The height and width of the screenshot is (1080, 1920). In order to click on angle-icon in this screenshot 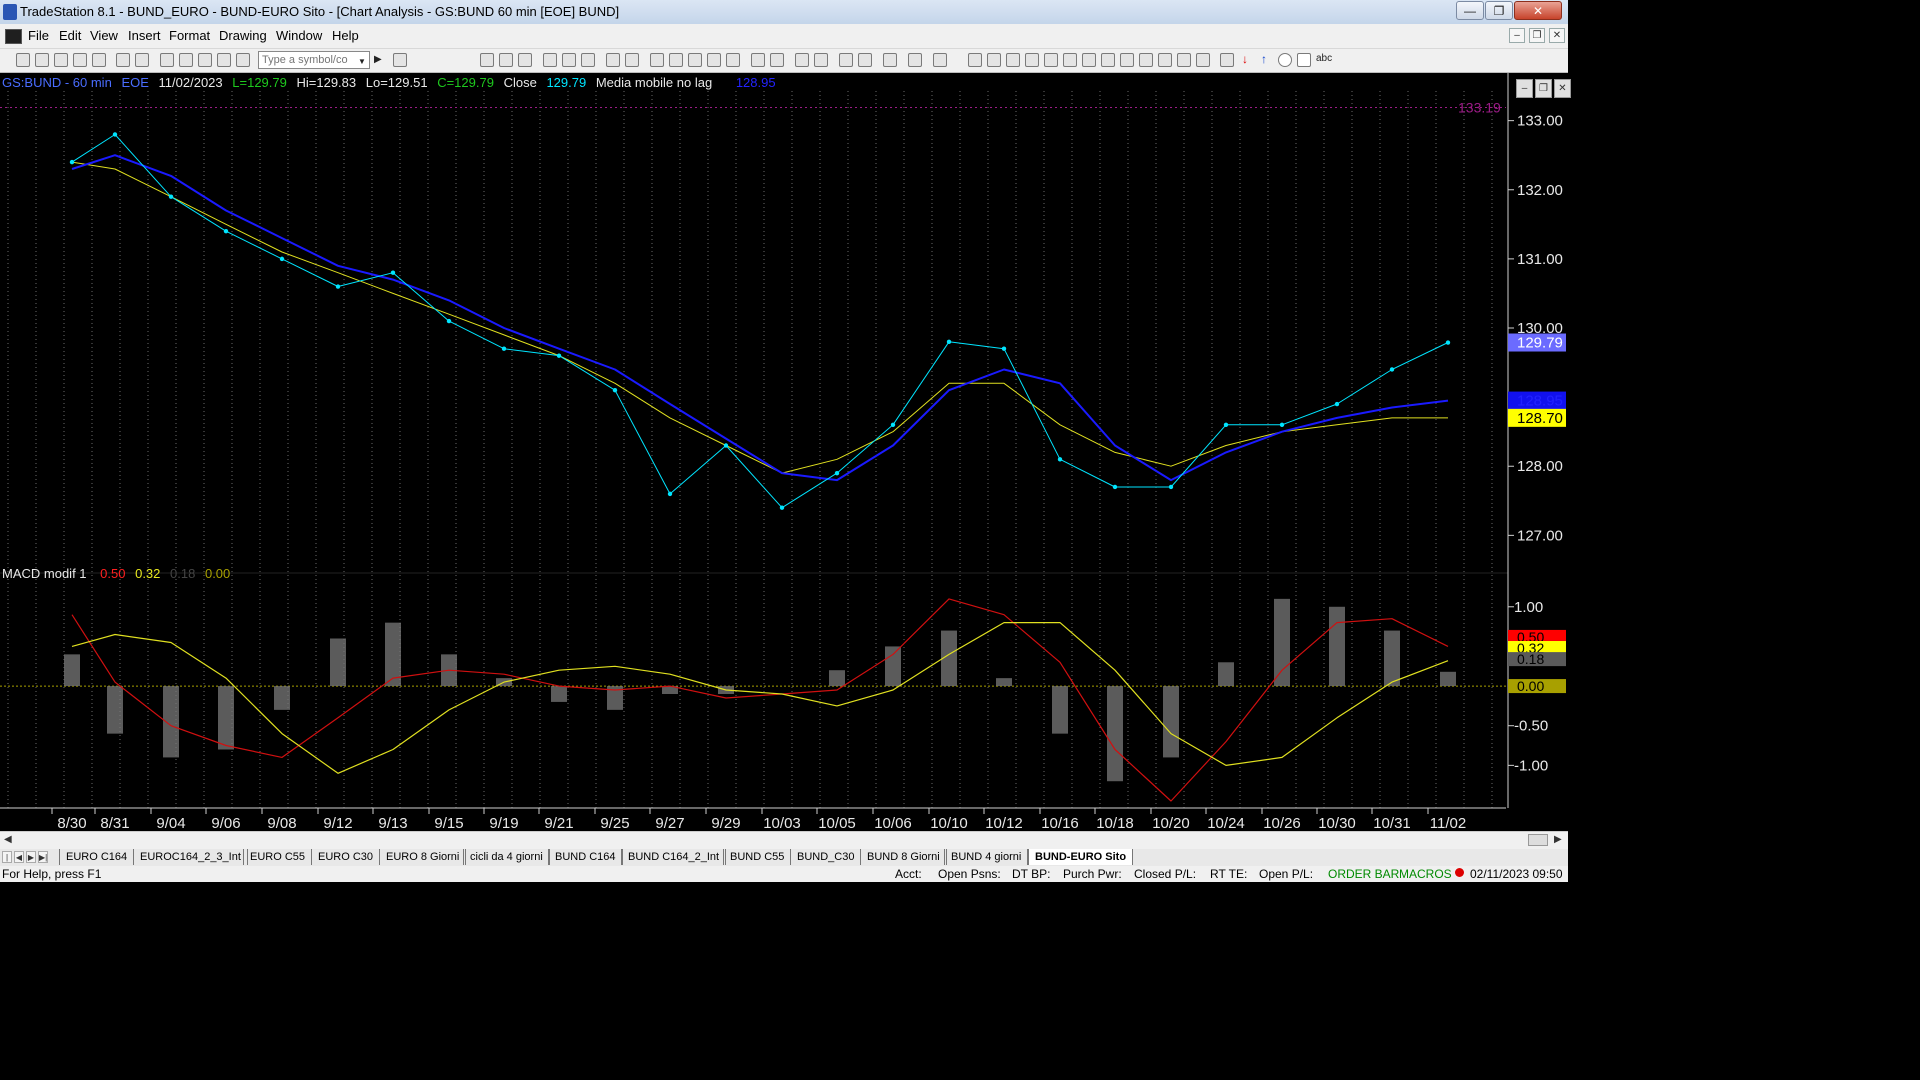, I will do `click(1127, 60)`.